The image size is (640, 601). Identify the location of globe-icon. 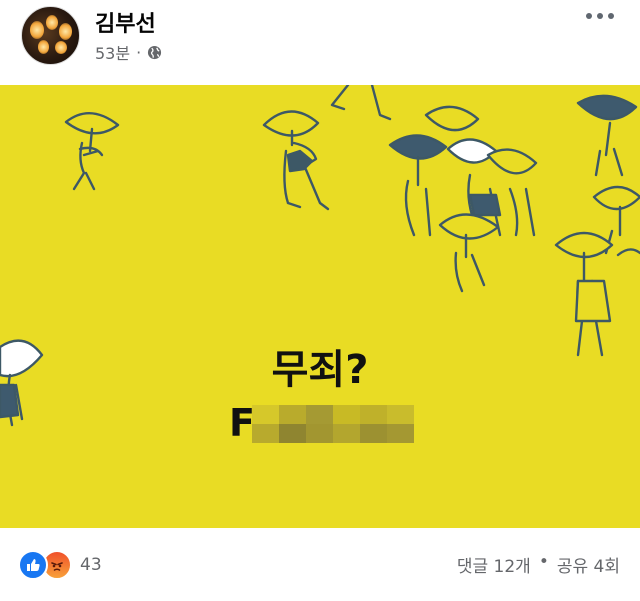
(154, 52).